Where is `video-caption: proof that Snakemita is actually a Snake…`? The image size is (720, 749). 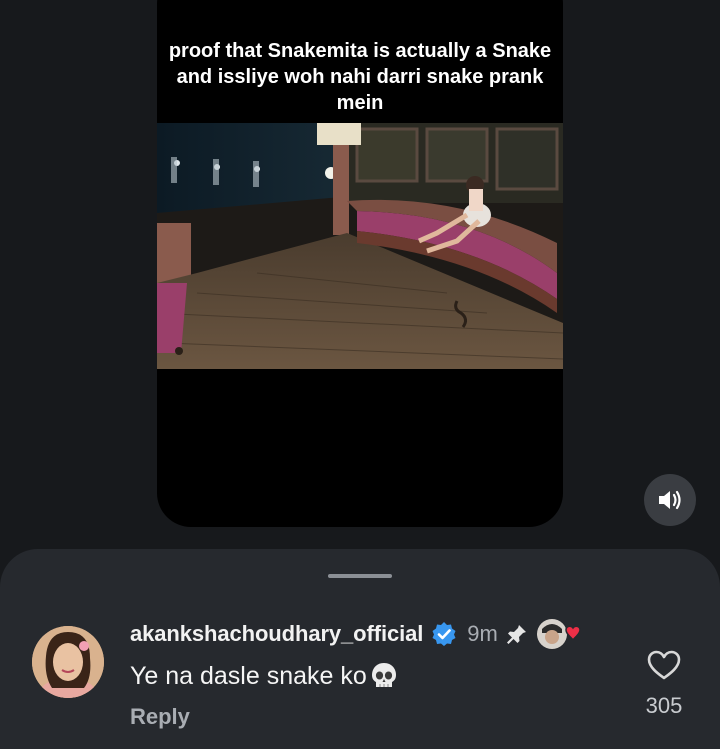
video-caption: proof that Snakemita is actually a Snake… is located at coordinates (360, 77).